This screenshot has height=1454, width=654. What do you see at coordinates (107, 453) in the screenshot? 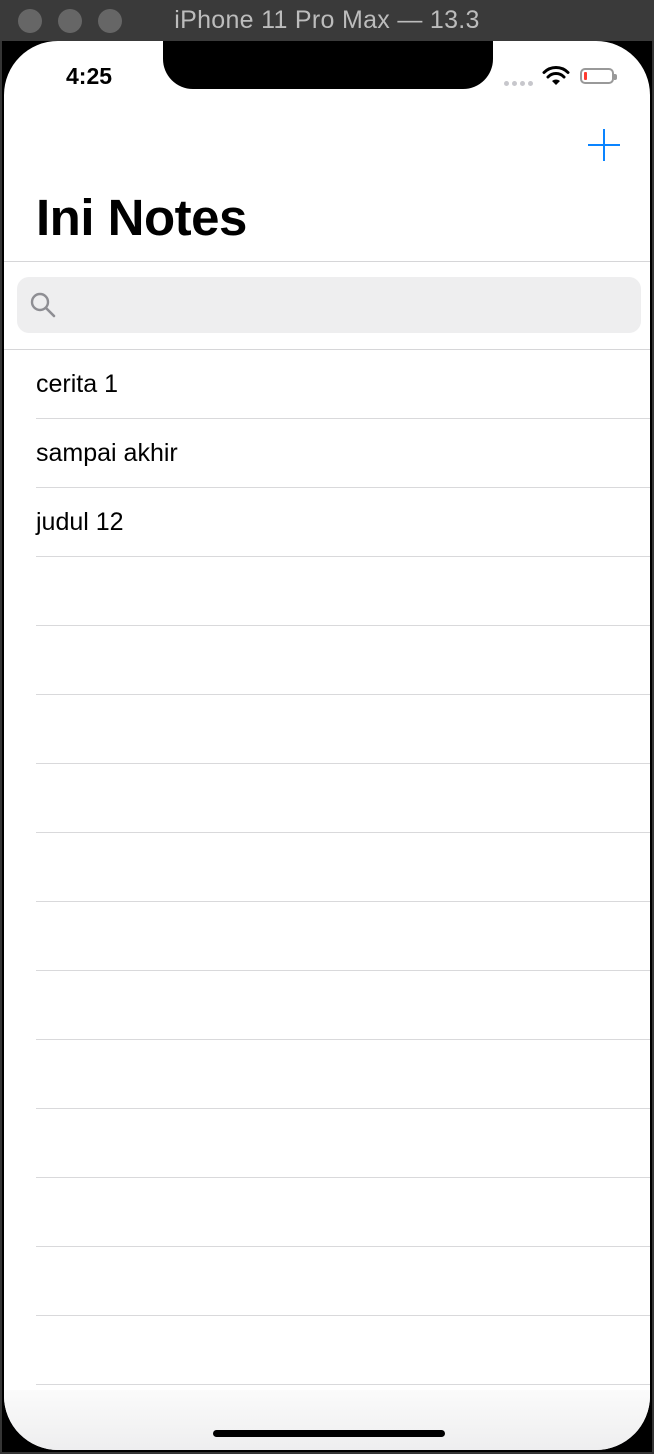
I see `note-title: sampai akhir` at bounding box center [107, 453].